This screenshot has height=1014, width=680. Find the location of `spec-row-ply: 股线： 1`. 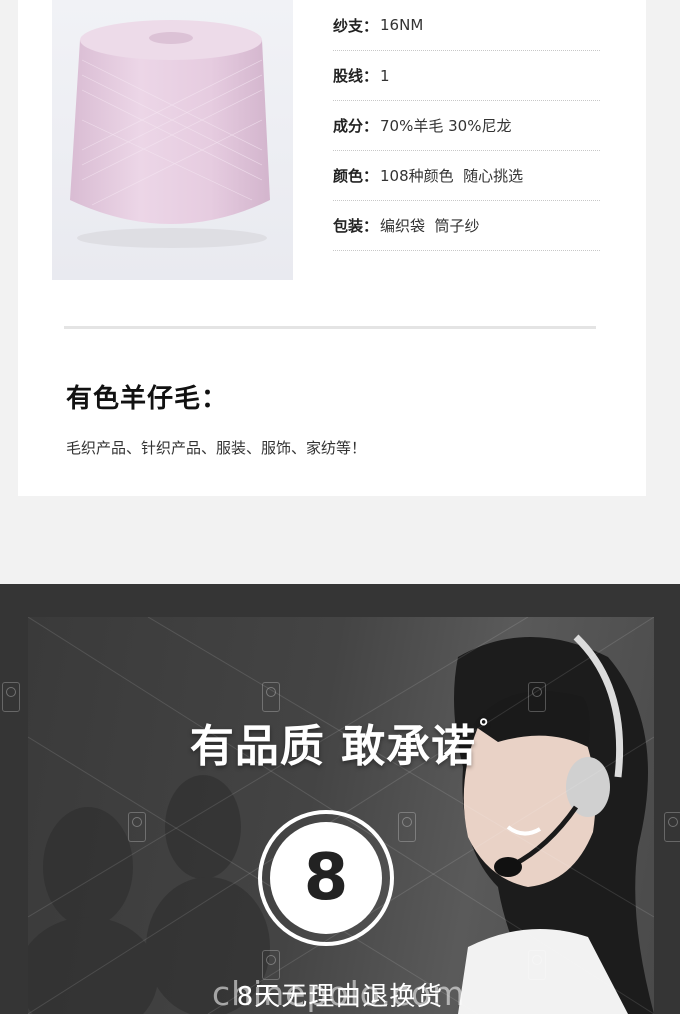

spec-row-ply: 股线： 1 is located at coordinates (466, 76).